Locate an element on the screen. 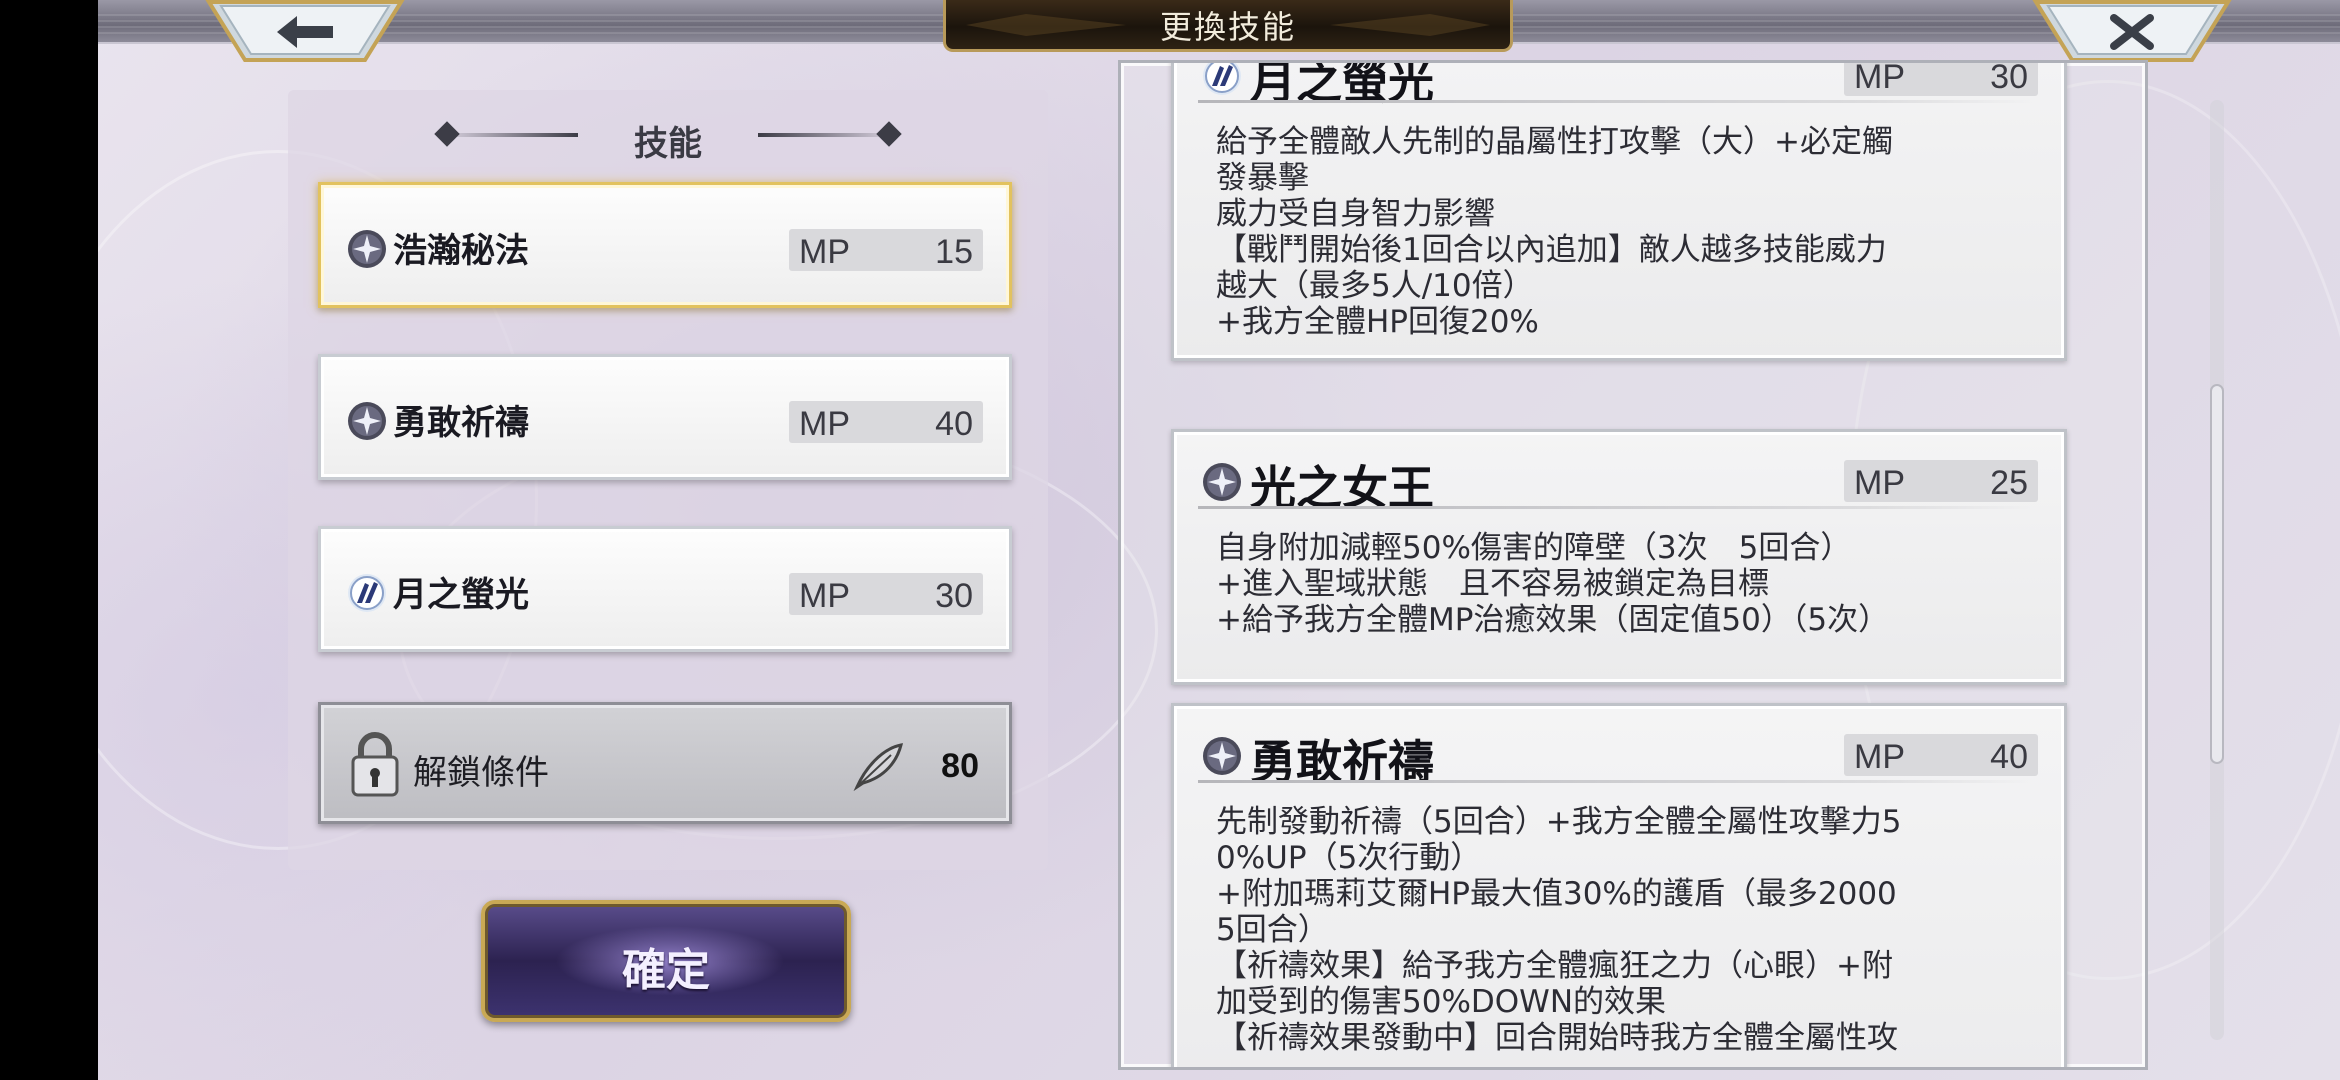  confirm-button: 確定 is located at coordinates (666, 961).